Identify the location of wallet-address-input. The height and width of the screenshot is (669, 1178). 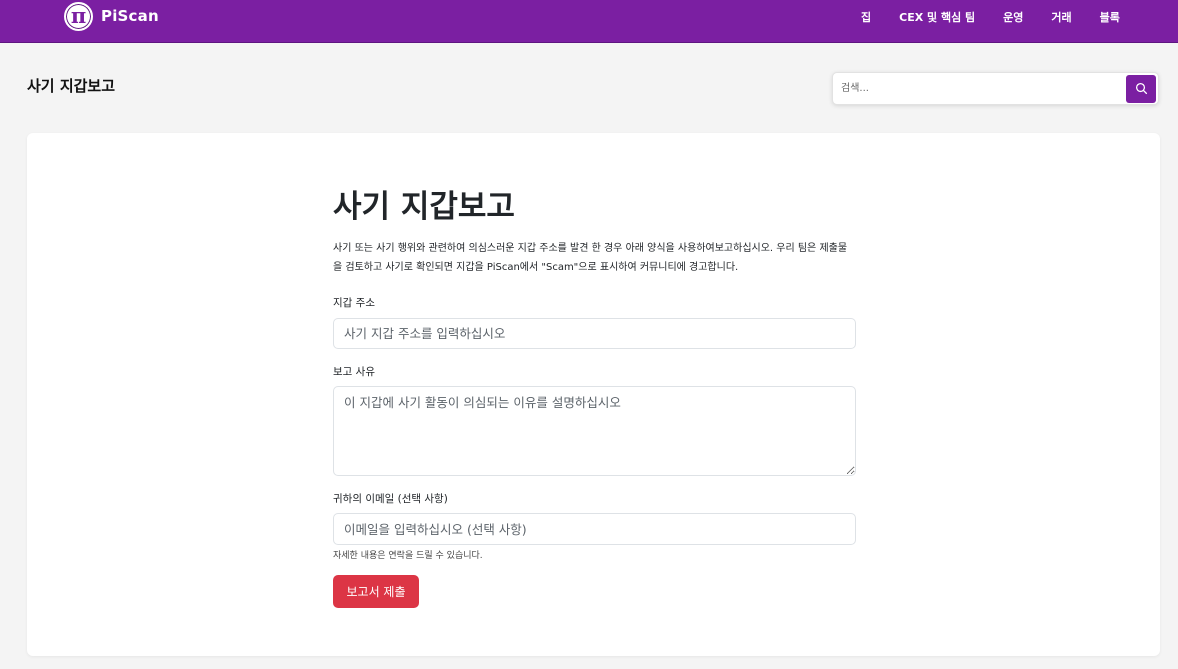
(594, 333).